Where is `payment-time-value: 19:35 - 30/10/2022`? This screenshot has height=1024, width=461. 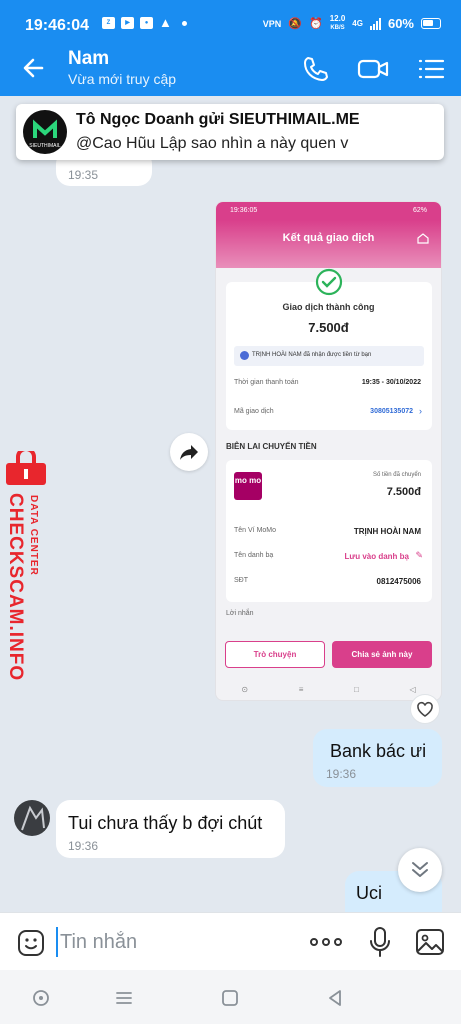 payment-time-value: 19:35 - 30/10/2022 is located at coordinates (391, 382).